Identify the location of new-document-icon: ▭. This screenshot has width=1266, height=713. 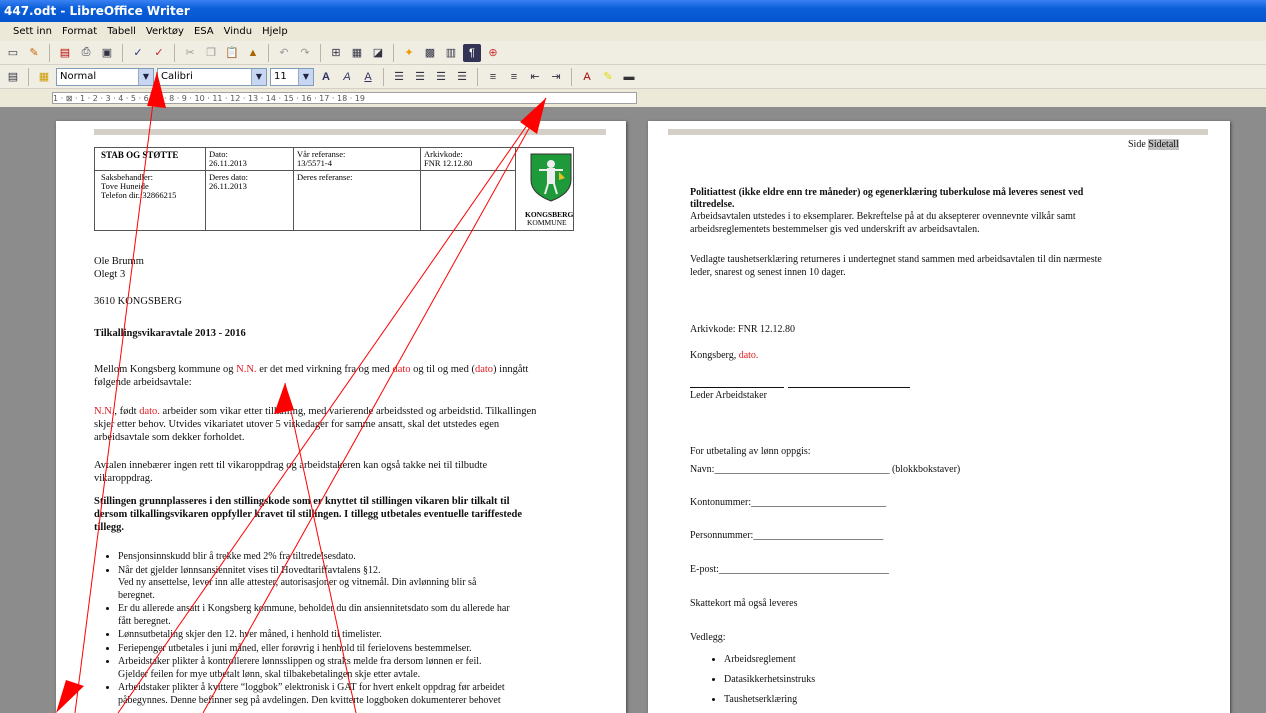
(13, 53).